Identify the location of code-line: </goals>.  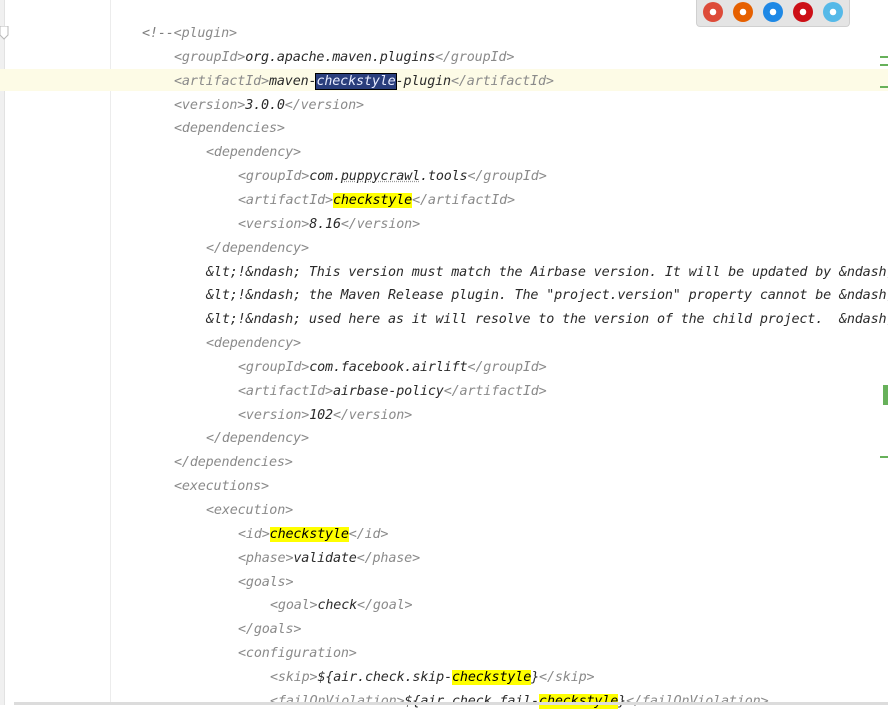
(269, 630).